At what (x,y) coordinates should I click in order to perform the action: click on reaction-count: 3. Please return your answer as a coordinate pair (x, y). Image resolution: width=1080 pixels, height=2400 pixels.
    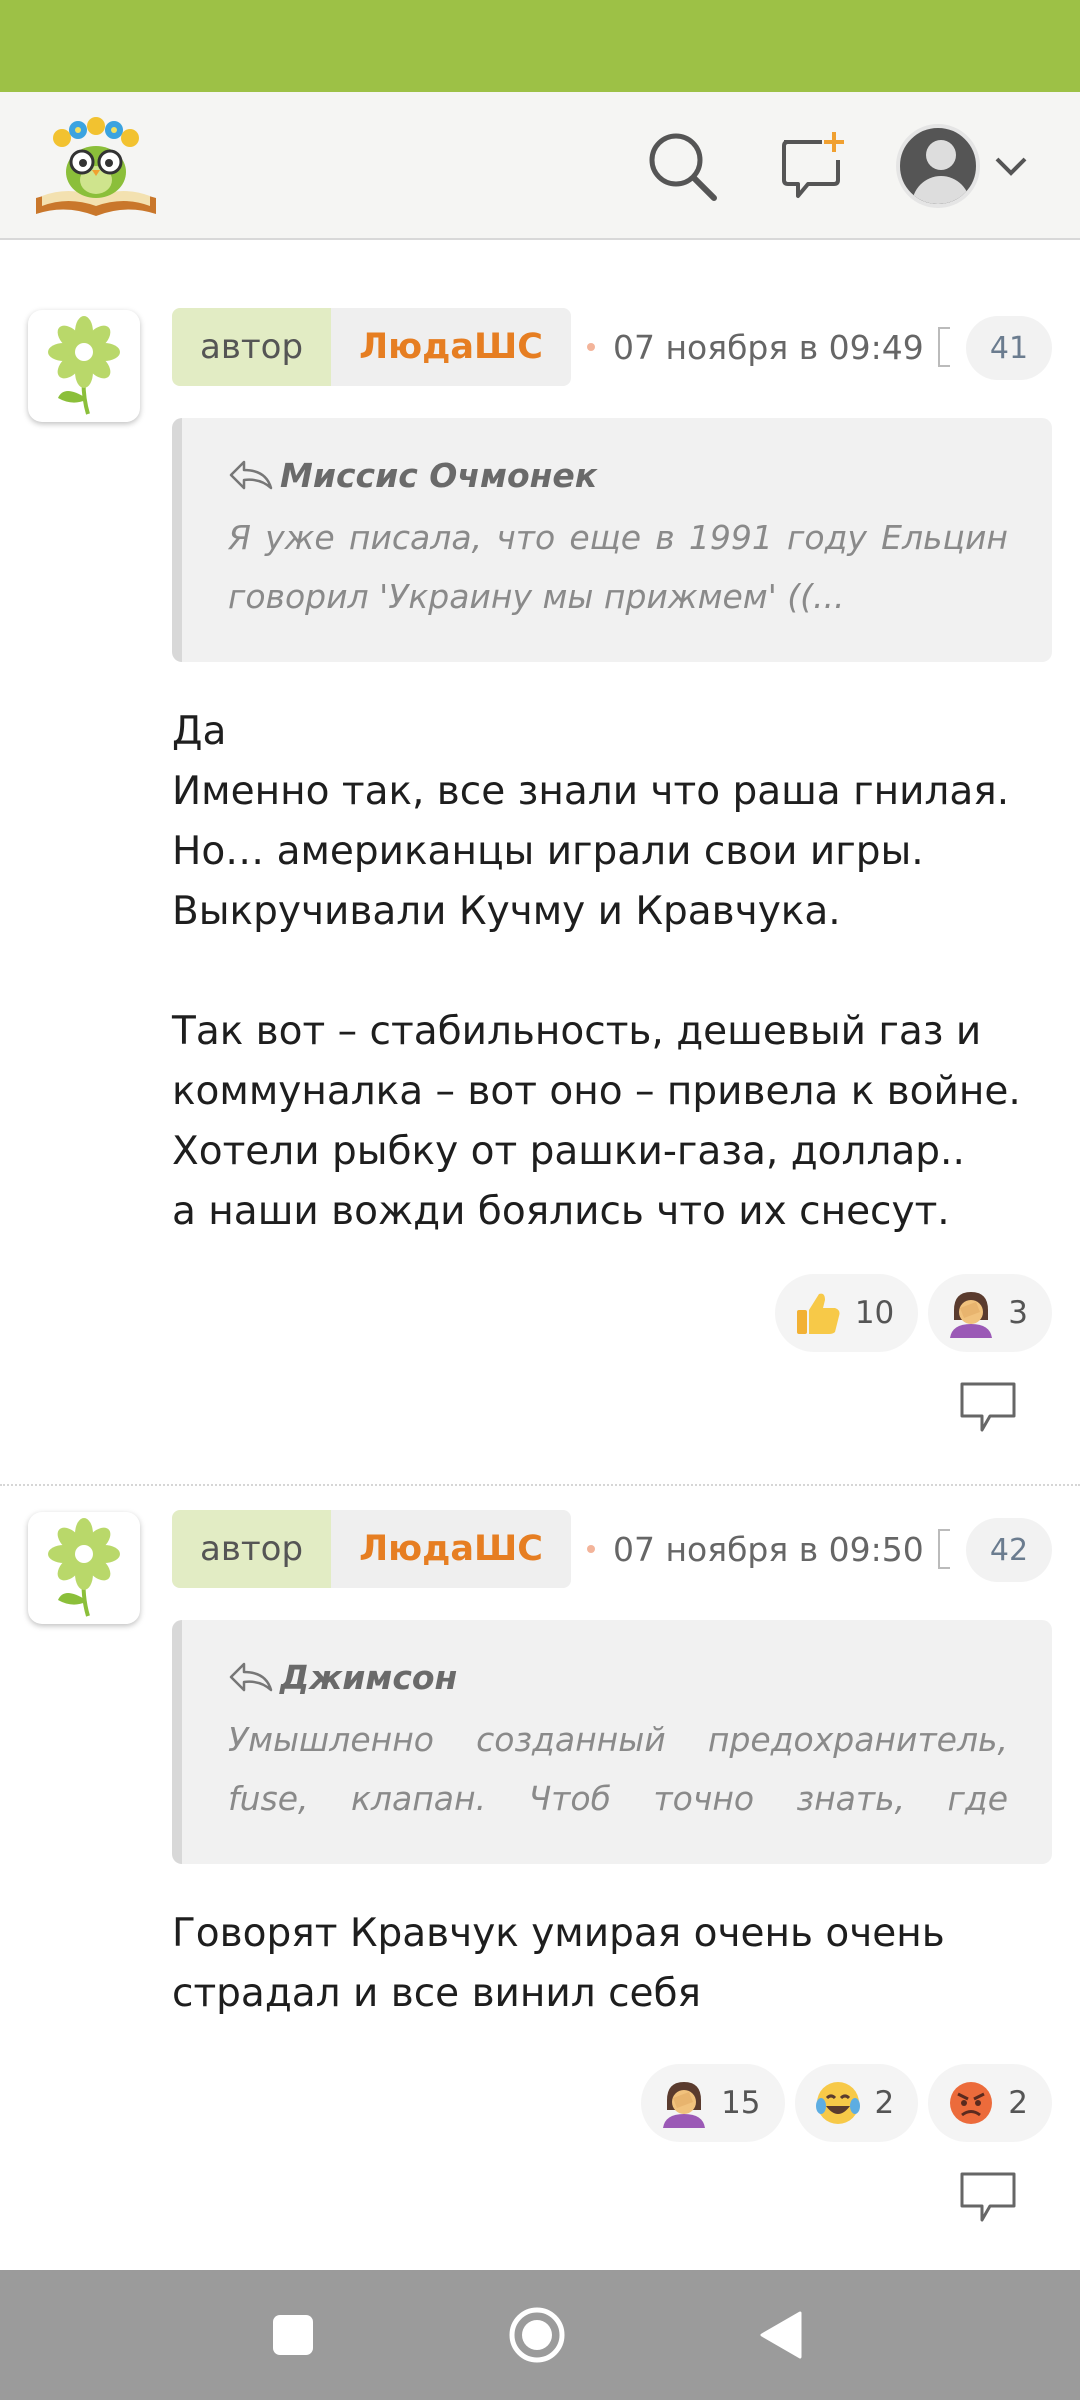
    Looking at the image, I should click on (1018, 1313).